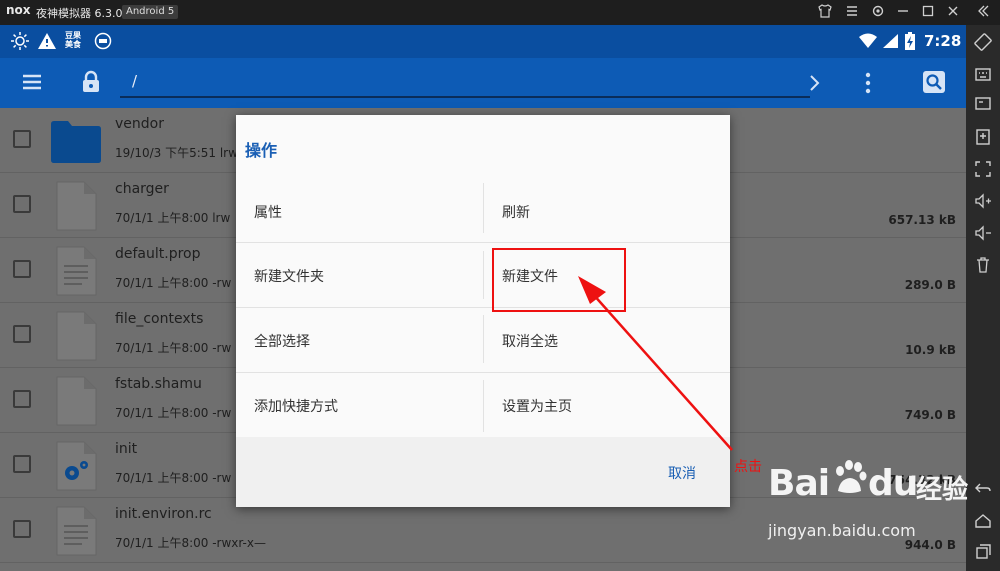 The width and height of the screenshot is (1000, 571). Describe the element at coordinates (163, 514) in the screenshot. I see `file-name: init.environ.rc` at that location.